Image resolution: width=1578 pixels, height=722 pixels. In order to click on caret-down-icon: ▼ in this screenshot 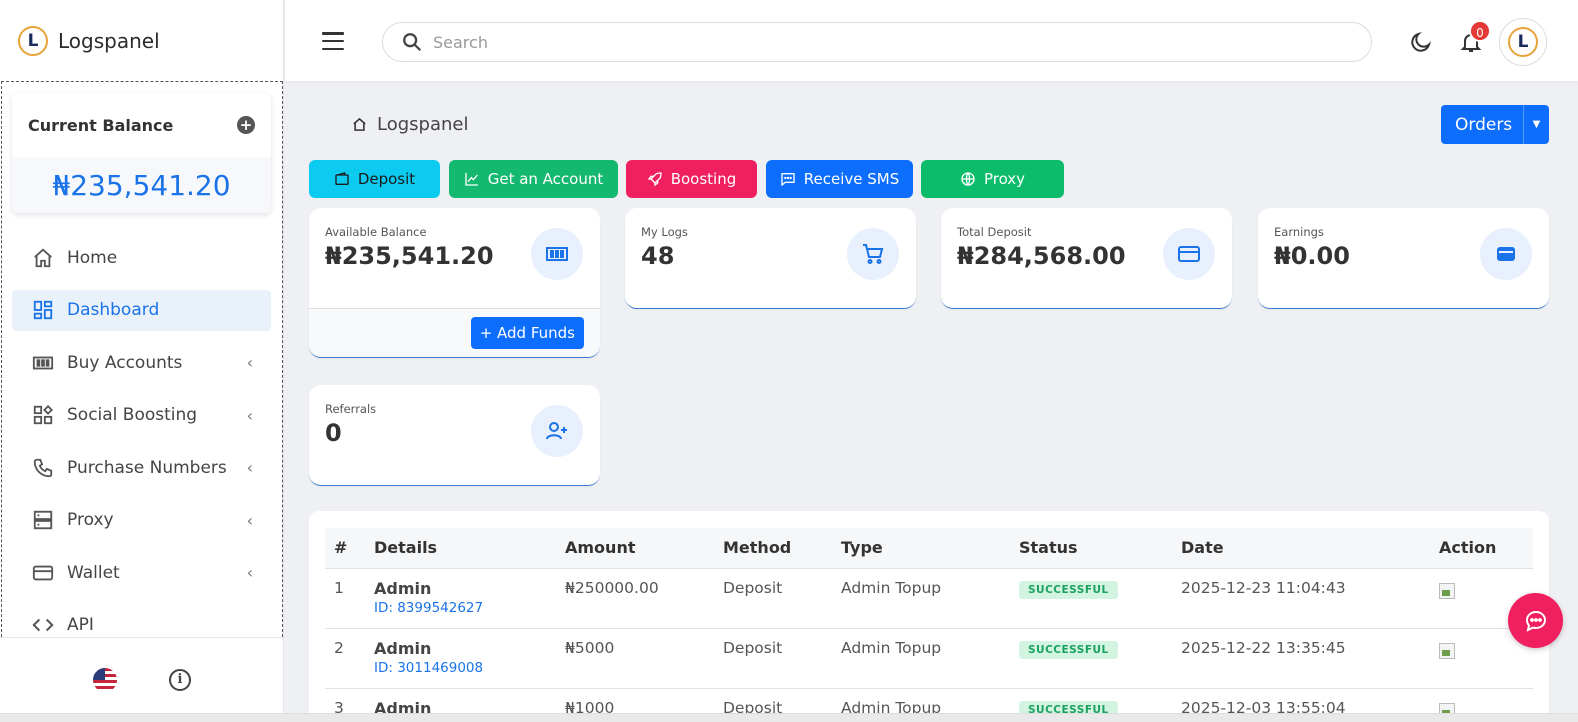, I will do `click(1536, 124)`.